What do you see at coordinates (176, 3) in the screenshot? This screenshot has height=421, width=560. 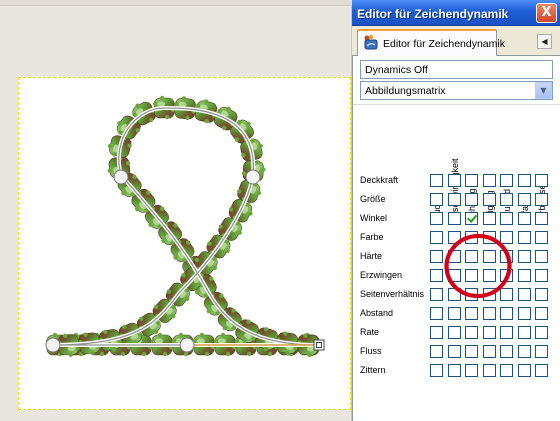 I see `ruler-strip` at bounding box center [176, 3].